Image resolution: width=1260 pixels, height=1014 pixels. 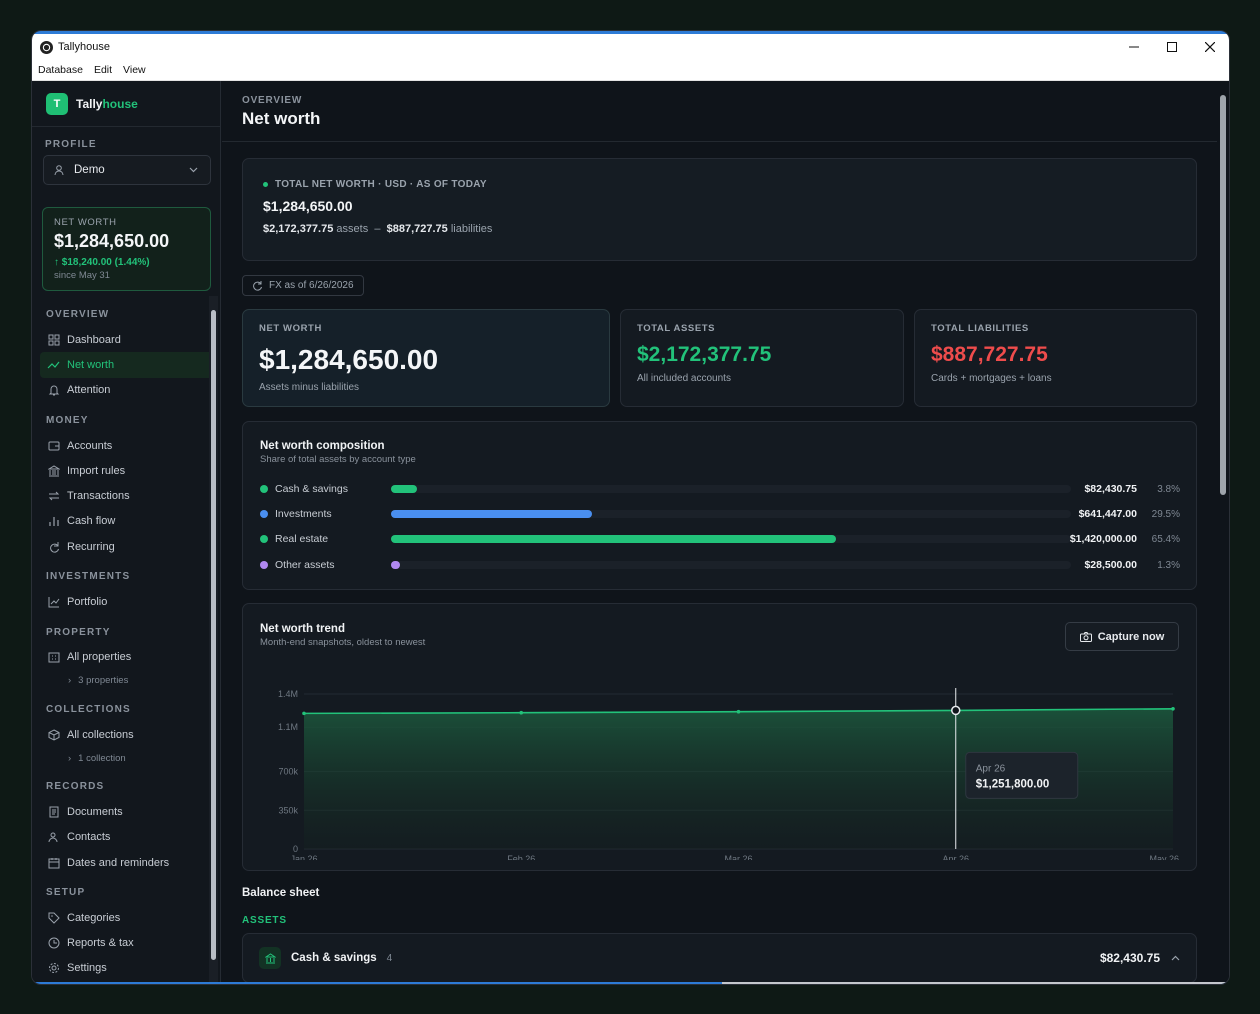 What do you see at coordinates (630, 983) in the screenshot?
I see `horizontal-scrollbar` at bounding box center [630, 983].